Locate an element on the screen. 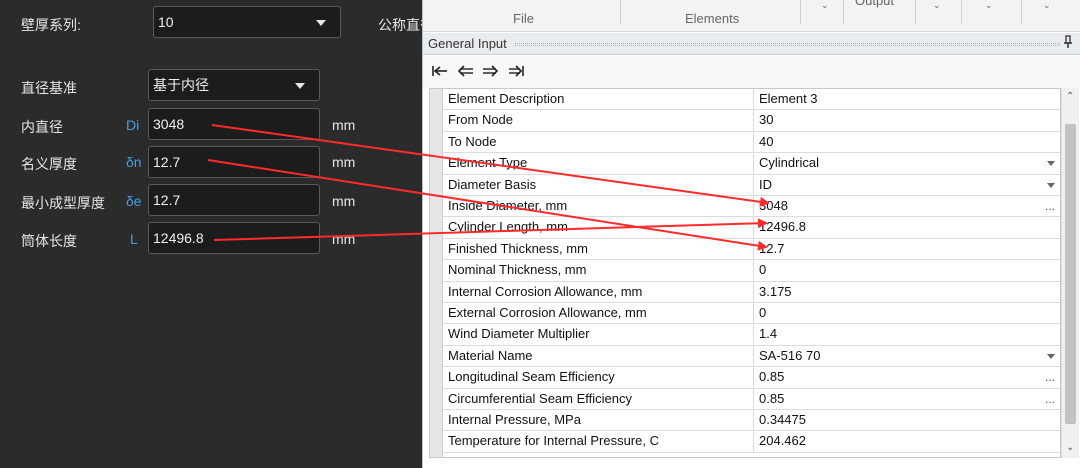  property-value-text: ID is located at coordinates (765, 184).